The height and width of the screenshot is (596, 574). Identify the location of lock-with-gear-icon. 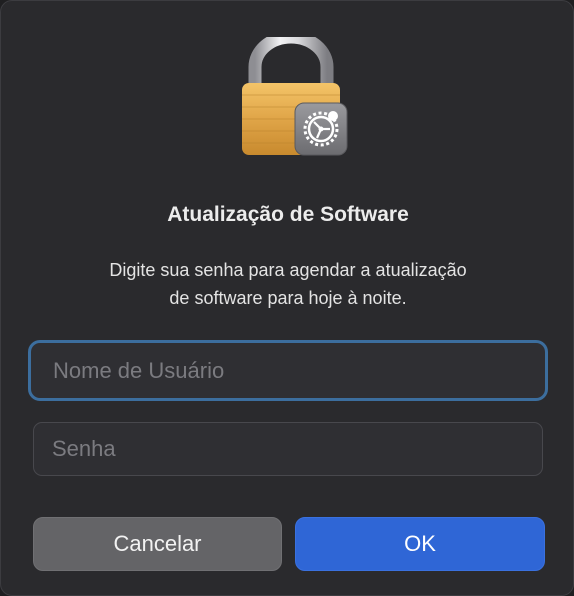
(293, 94).